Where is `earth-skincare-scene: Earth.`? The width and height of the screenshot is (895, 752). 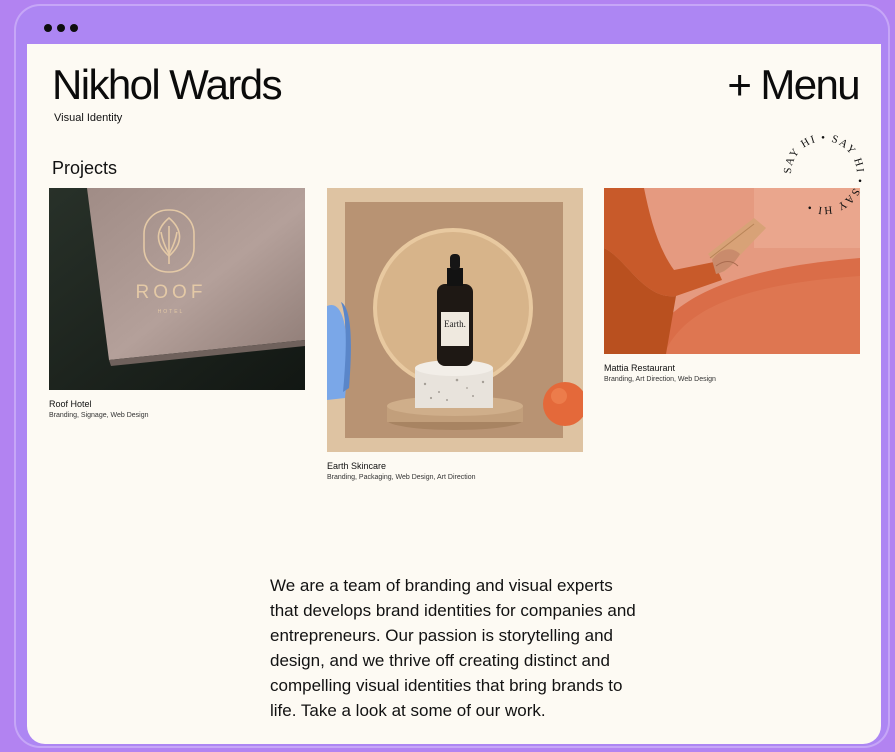
earth-skincare-scene: Earth. is located at coordinates (455, 320).